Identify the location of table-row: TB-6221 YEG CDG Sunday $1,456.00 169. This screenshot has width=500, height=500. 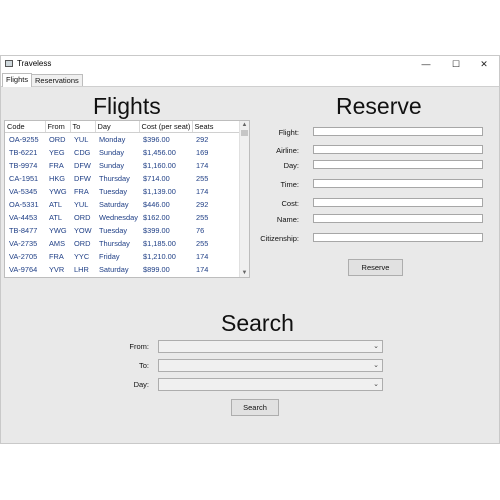
(122, 152).